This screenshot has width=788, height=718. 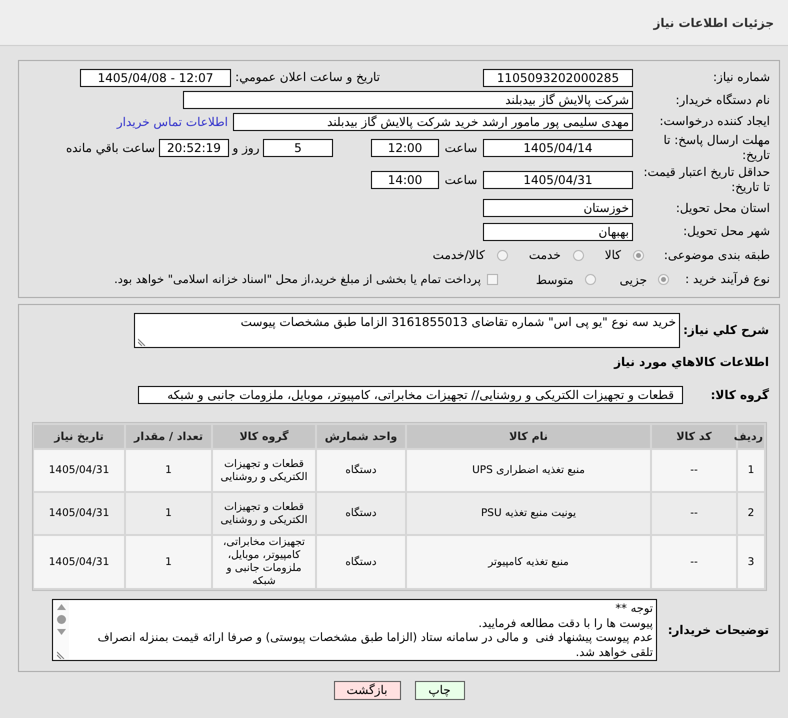 I want to click on option-label: جزیی, so click(x=633, y=280).